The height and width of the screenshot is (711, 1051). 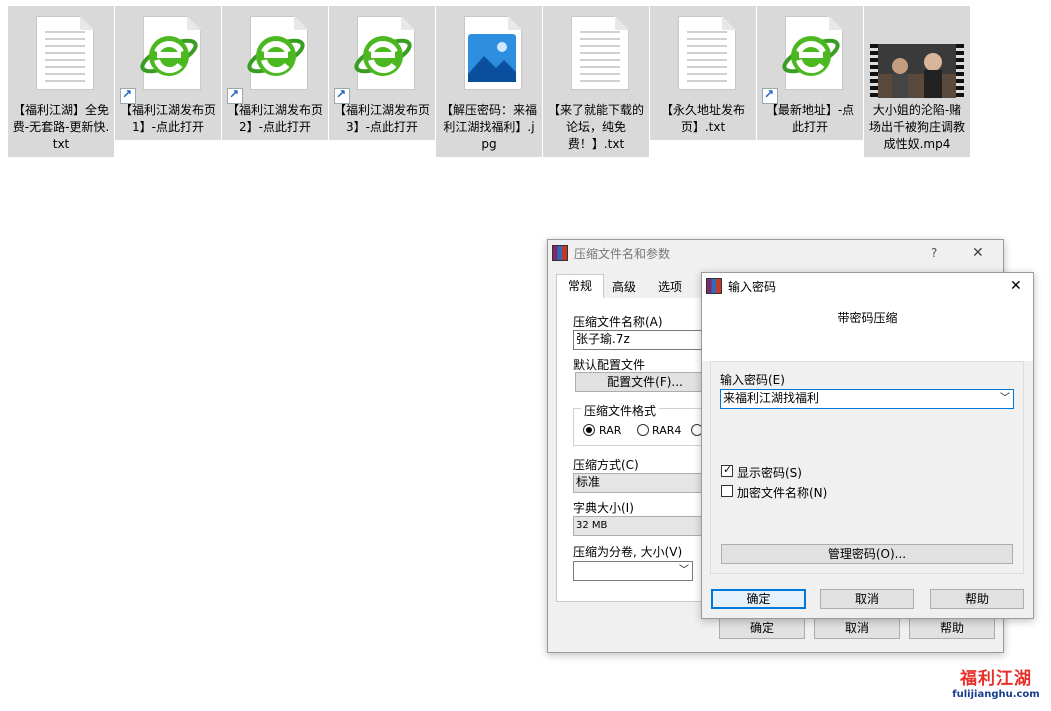 What do you see at coordinates (167, 118) in the screenshot?
I see `file-name: 【福利江湖发布页1】-点此打开` at bounding box center [167, 118].